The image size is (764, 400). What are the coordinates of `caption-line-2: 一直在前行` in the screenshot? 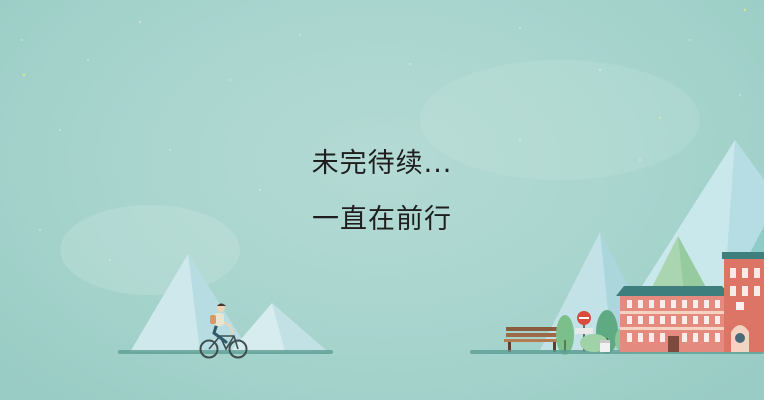 It's located at (382, 219).